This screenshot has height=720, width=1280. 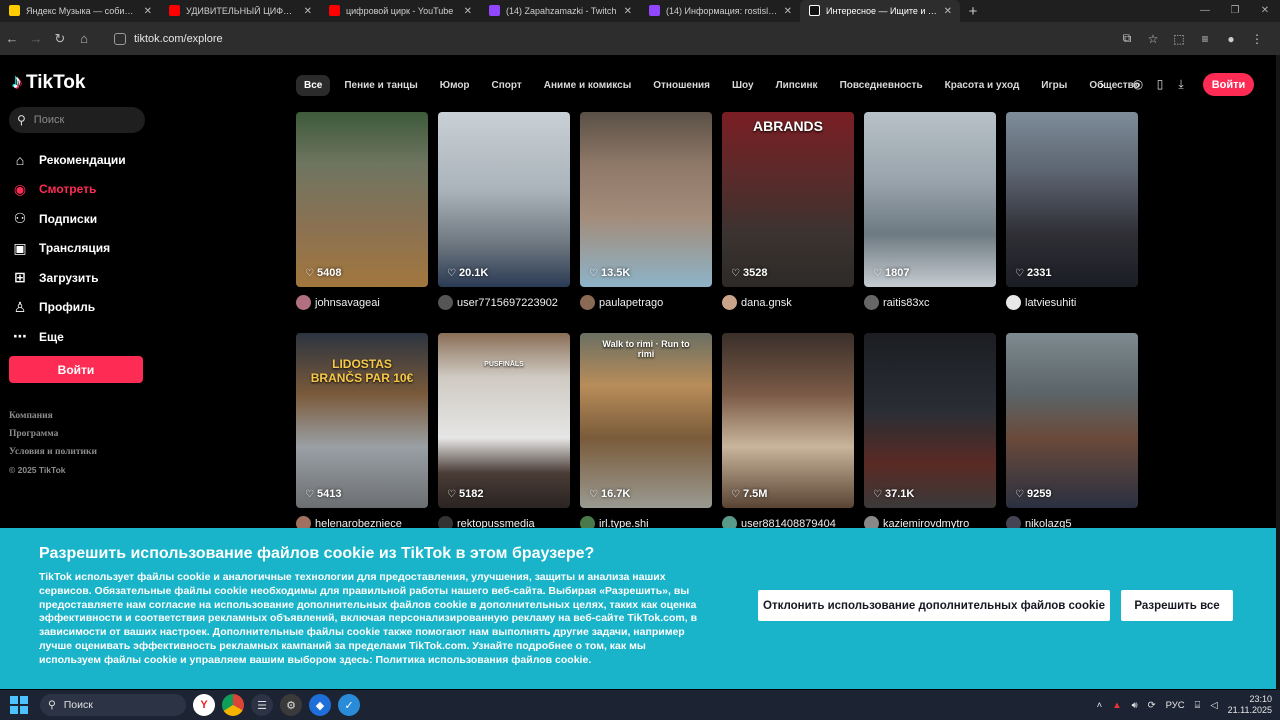 What do you see at coordinates (84, 38) in the screenshot?
I see `home-icon: ⌂` at bounding box center [84, 38].